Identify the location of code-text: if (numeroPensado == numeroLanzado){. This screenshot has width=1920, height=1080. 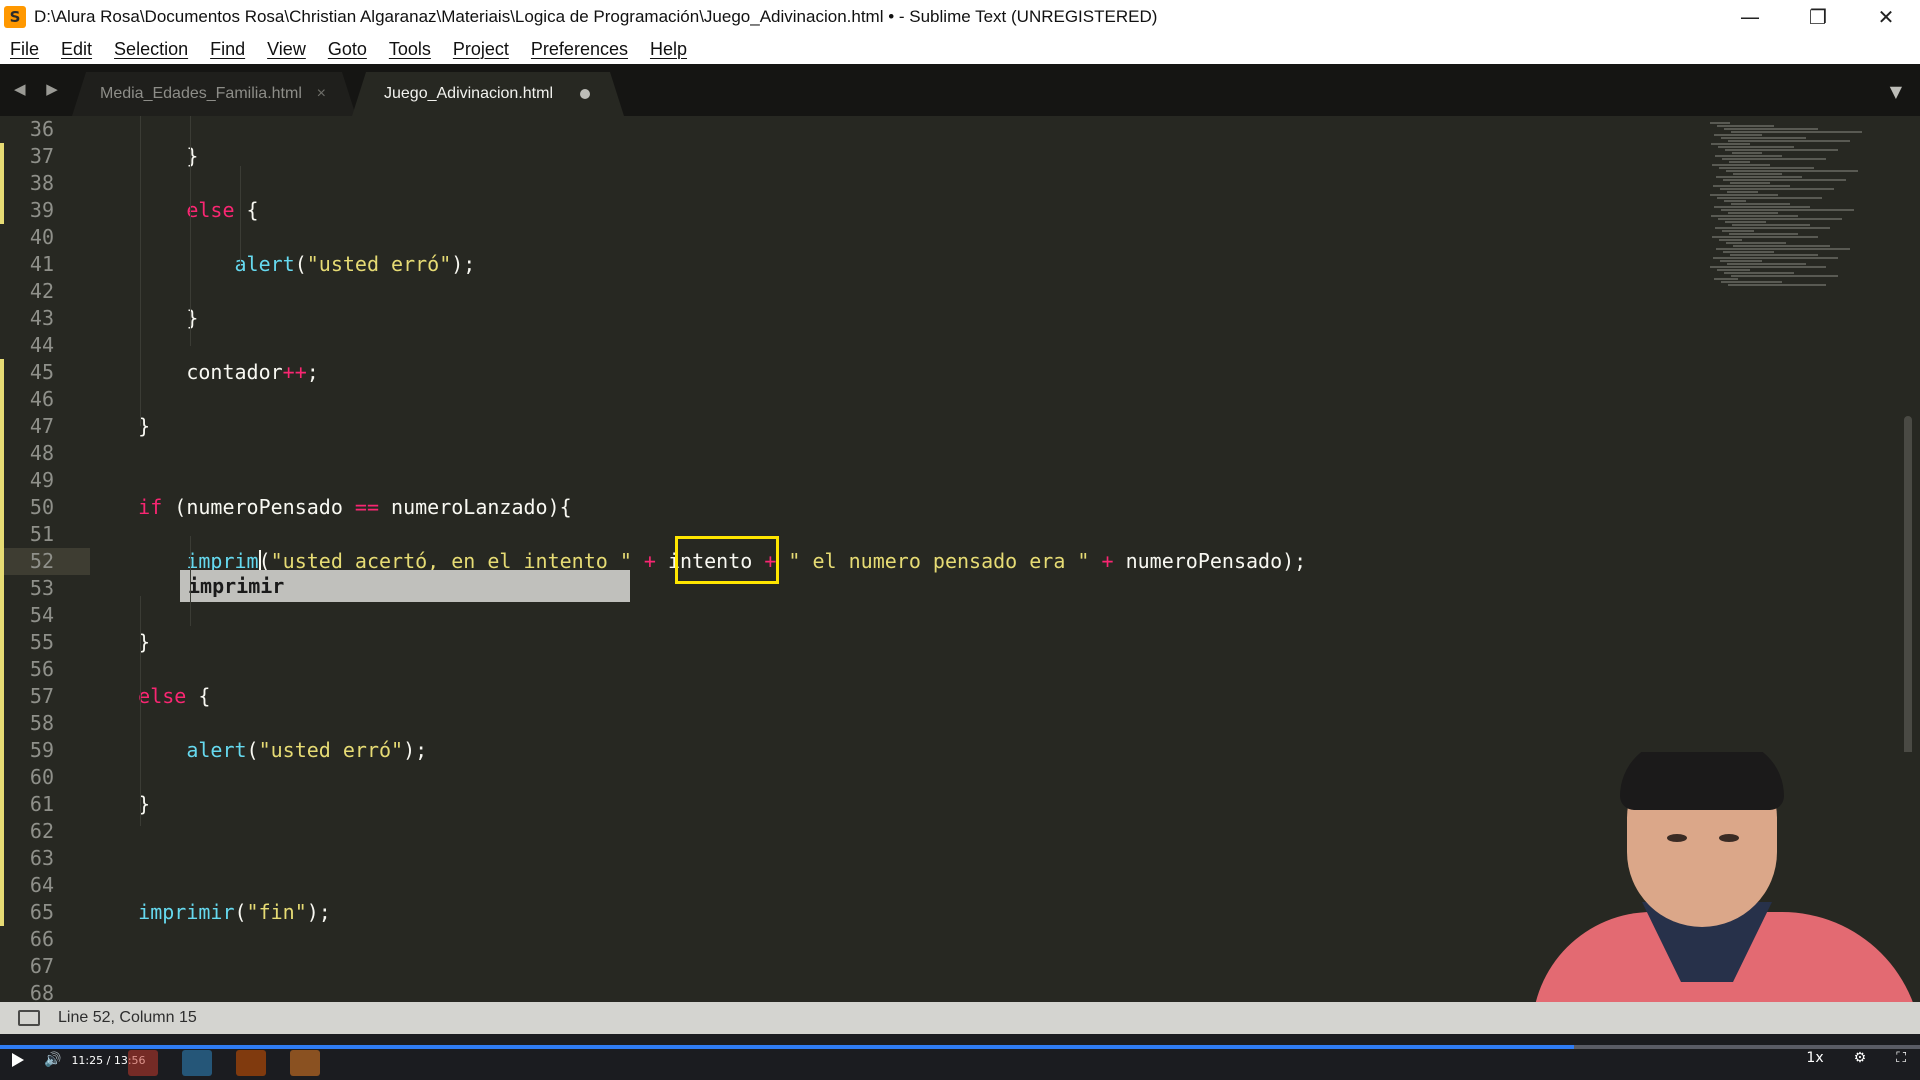
(331, 507).